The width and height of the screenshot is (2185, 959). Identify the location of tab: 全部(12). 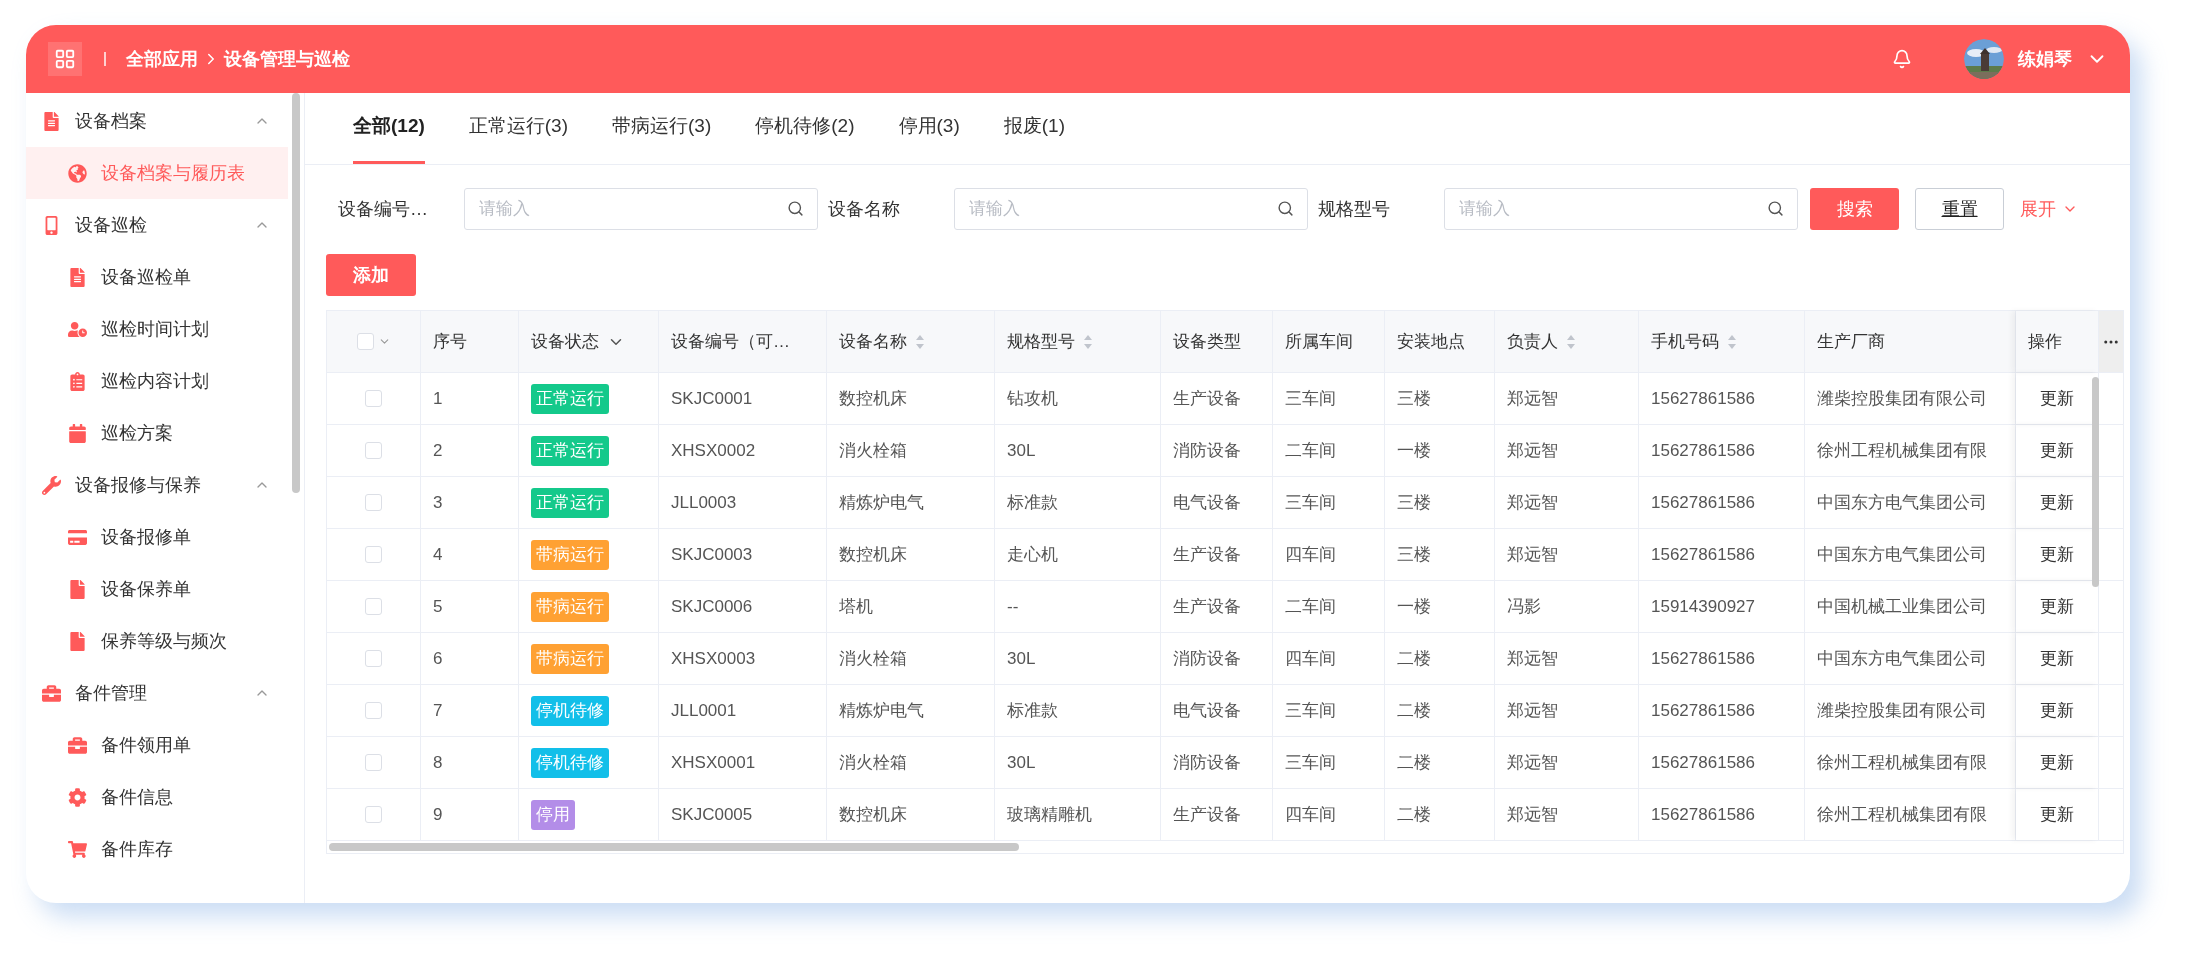
(389, 128).